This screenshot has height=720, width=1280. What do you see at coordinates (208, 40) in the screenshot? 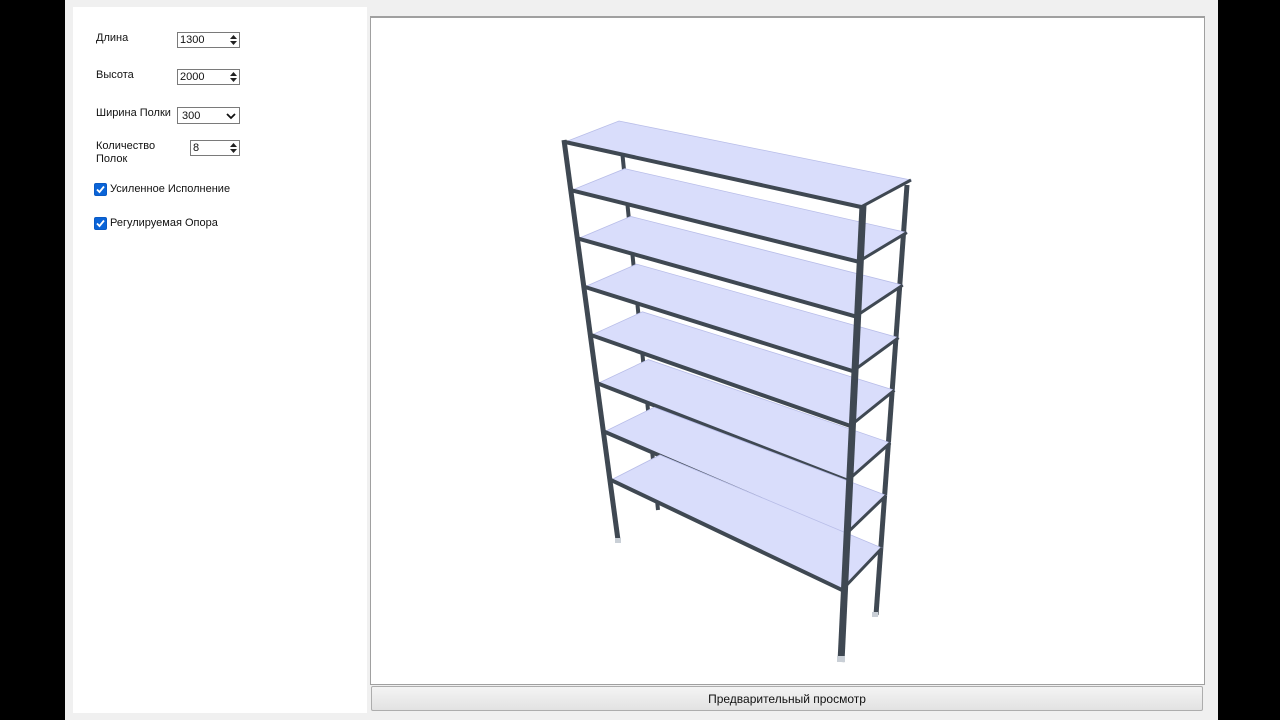
I see `length-input: 1300` at bounding box center [208, 40].